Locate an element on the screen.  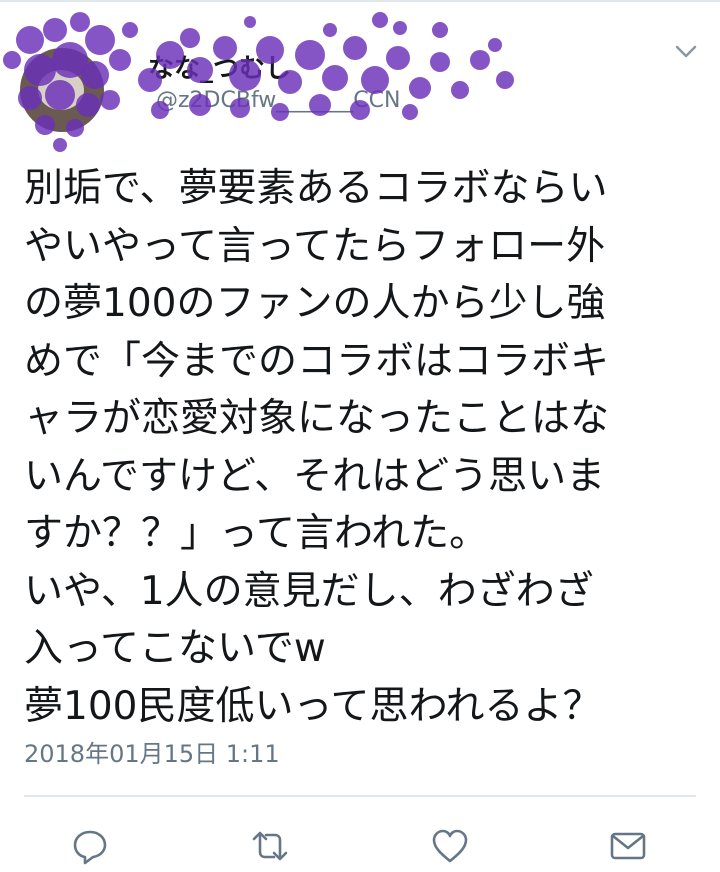
text-line: 別垢で、夢要素あるコラボならい is located at coordinates (316, 188).